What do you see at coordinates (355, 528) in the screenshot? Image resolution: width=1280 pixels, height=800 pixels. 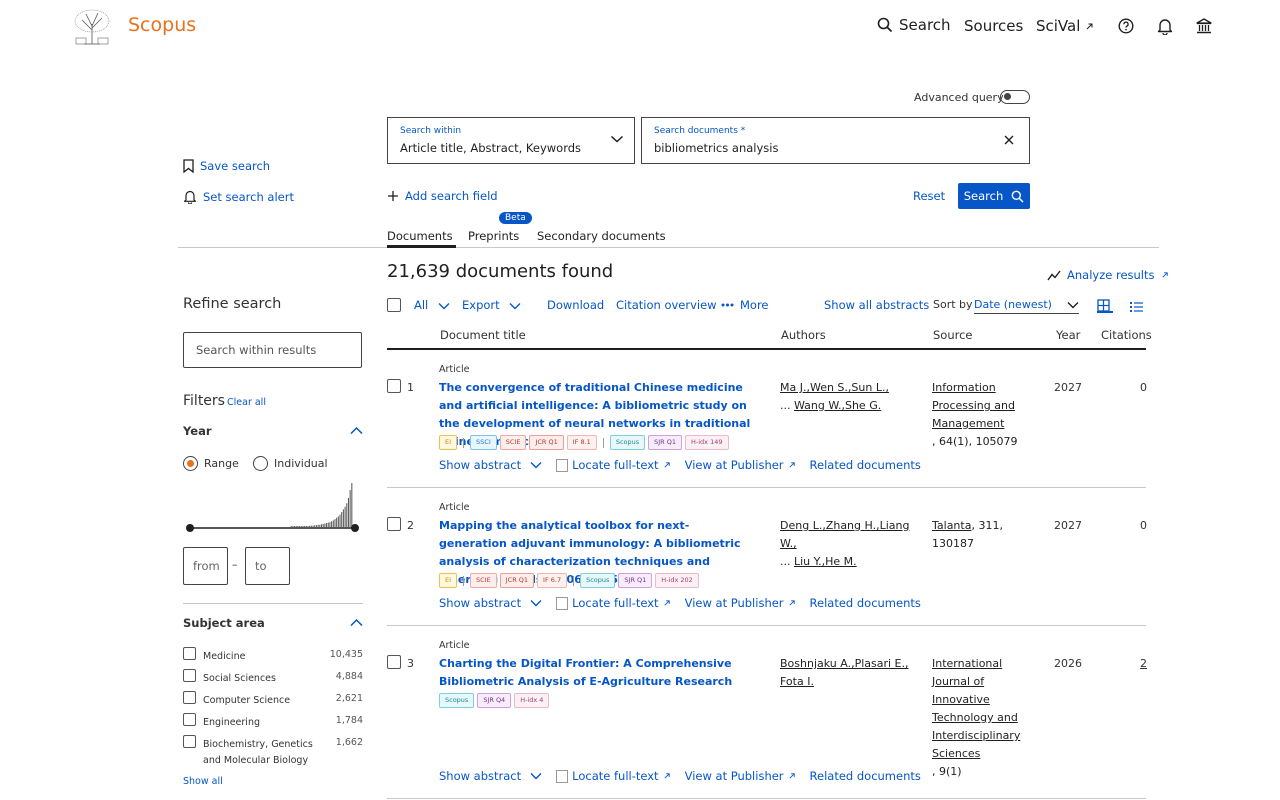 I see `year-range-end-handle` at bounding box center [355, 528].